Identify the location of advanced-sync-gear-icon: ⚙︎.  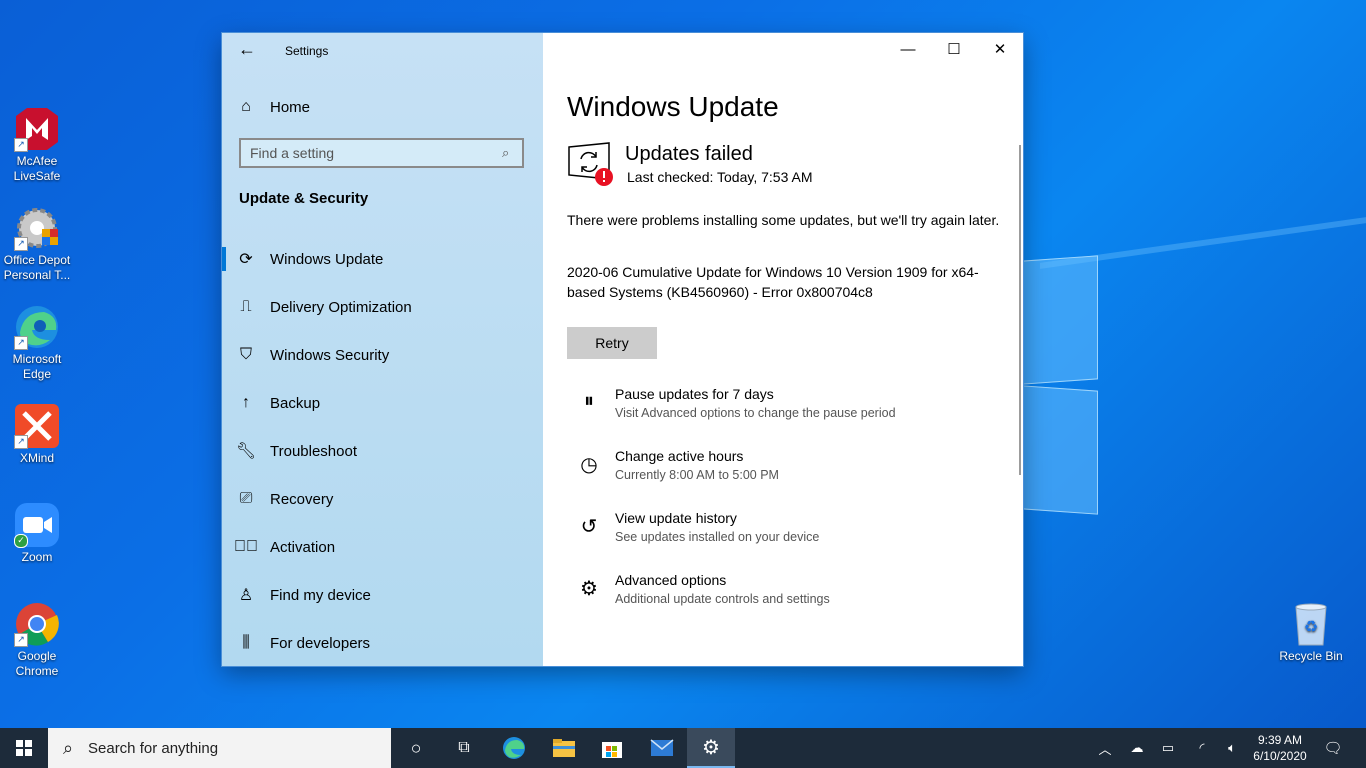
(589, 589).